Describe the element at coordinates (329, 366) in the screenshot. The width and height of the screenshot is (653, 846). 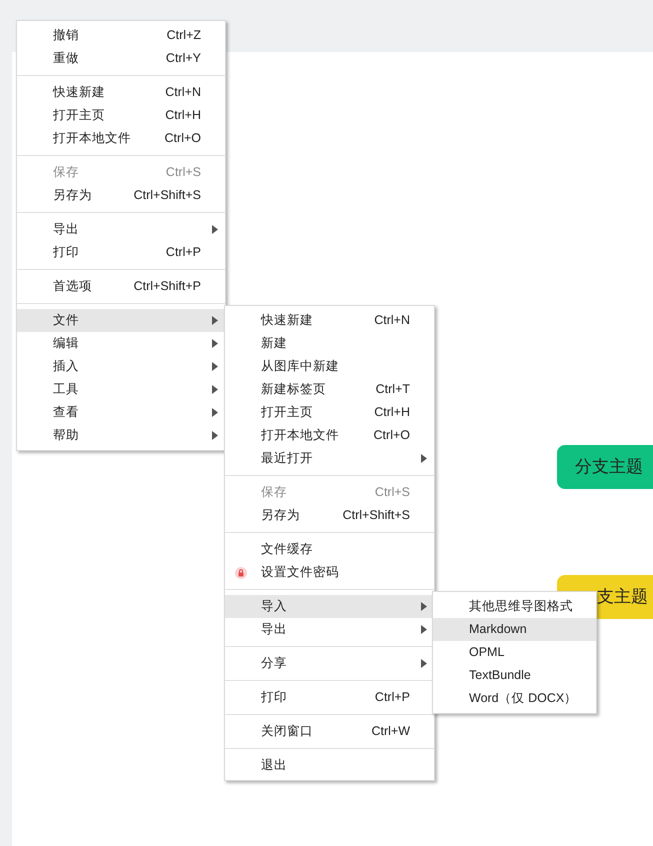
I see `menu-item: 从图库中新建` at that location.